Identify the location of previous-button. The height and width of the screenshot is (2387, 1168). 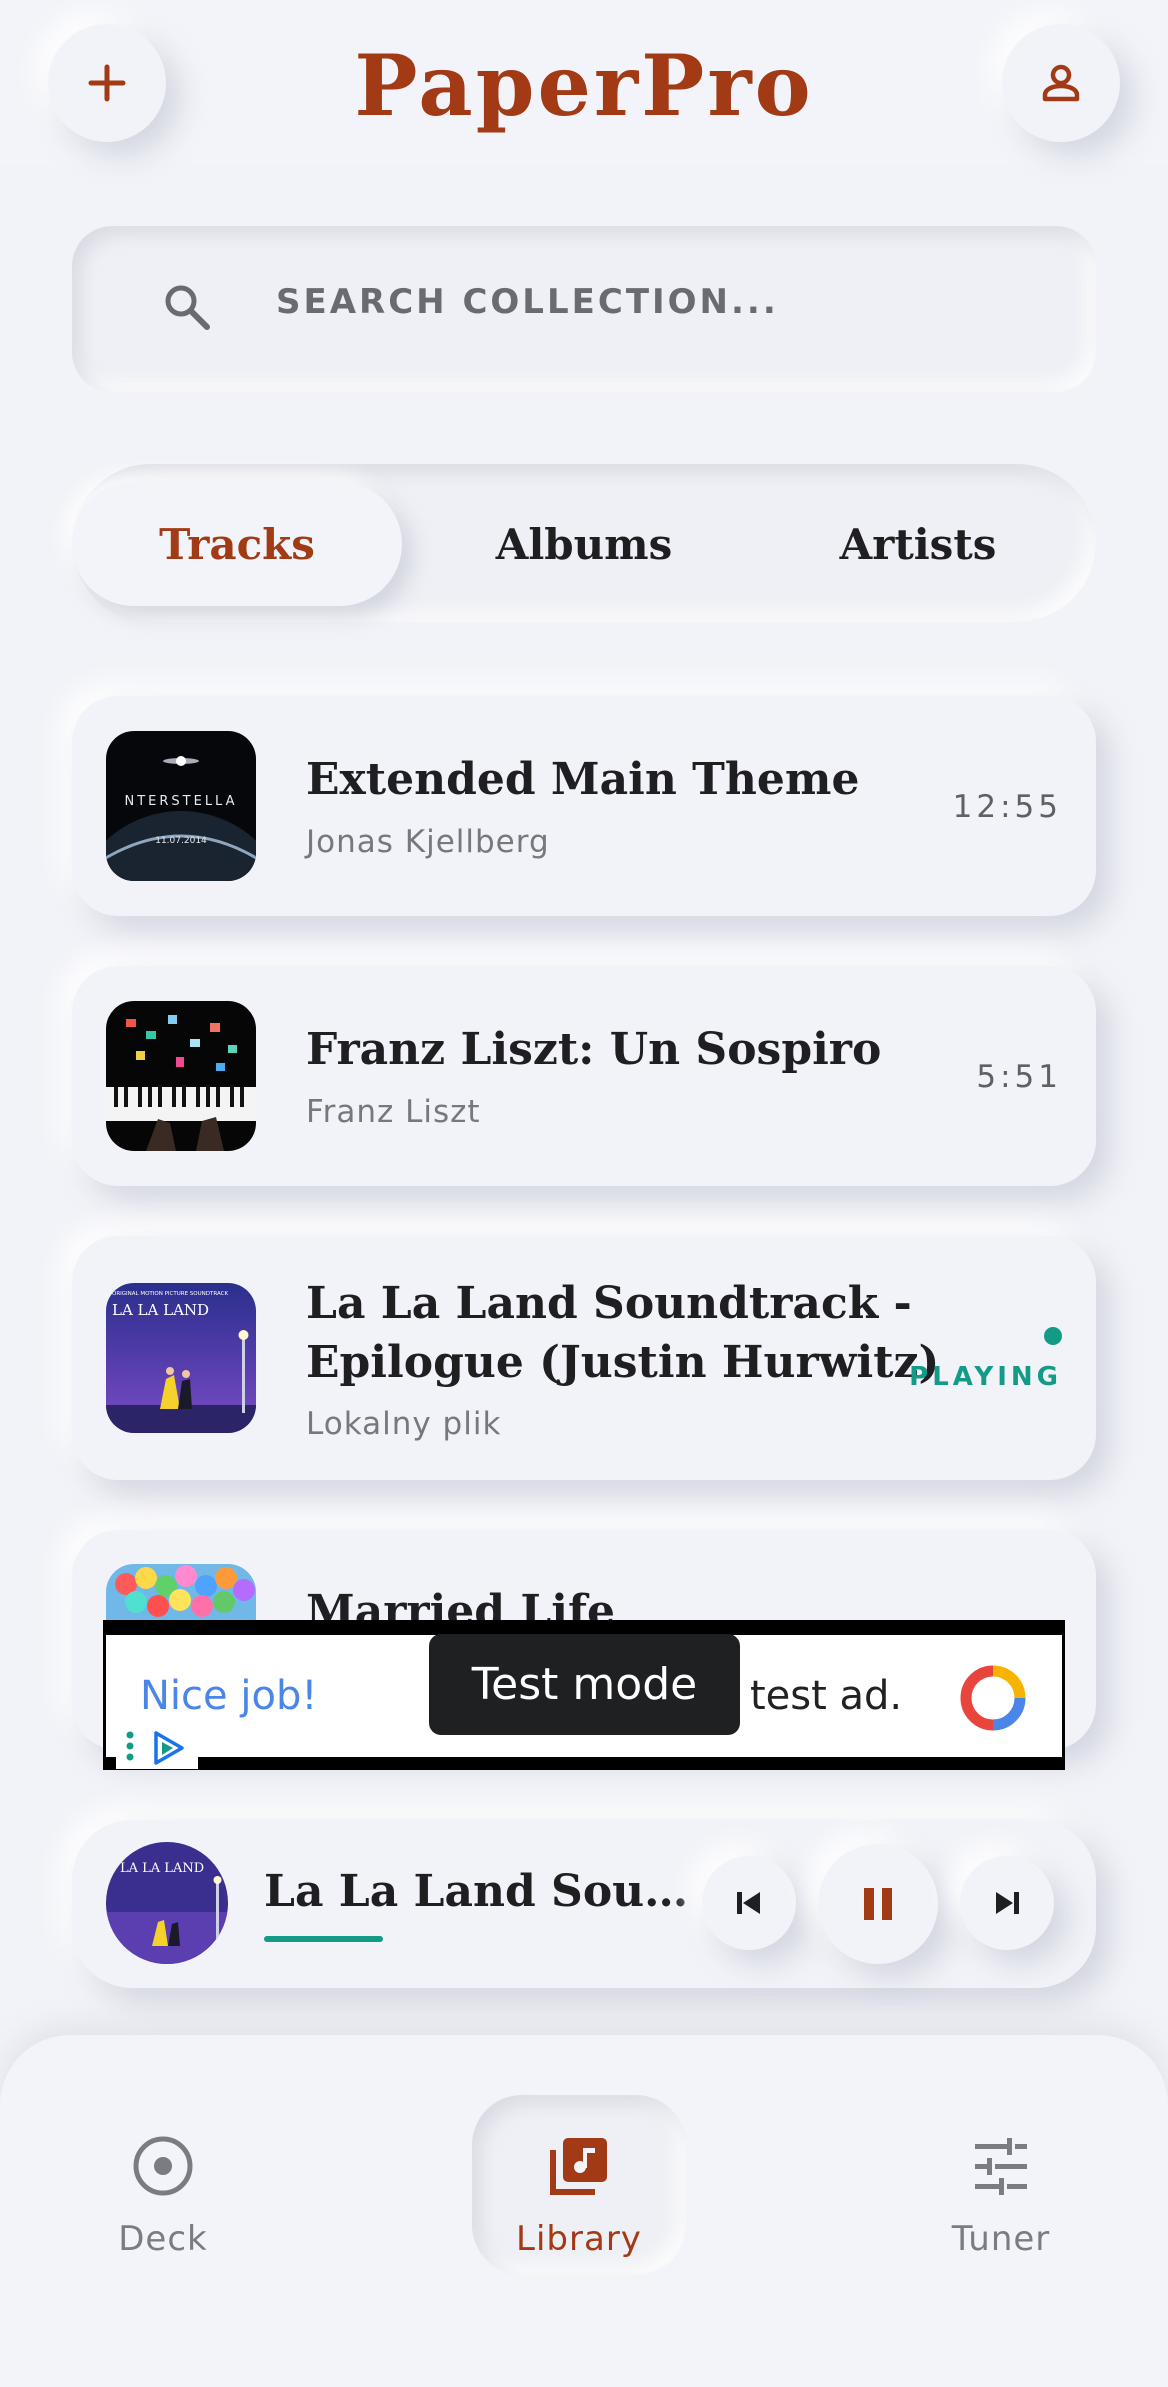
(749, 1903).